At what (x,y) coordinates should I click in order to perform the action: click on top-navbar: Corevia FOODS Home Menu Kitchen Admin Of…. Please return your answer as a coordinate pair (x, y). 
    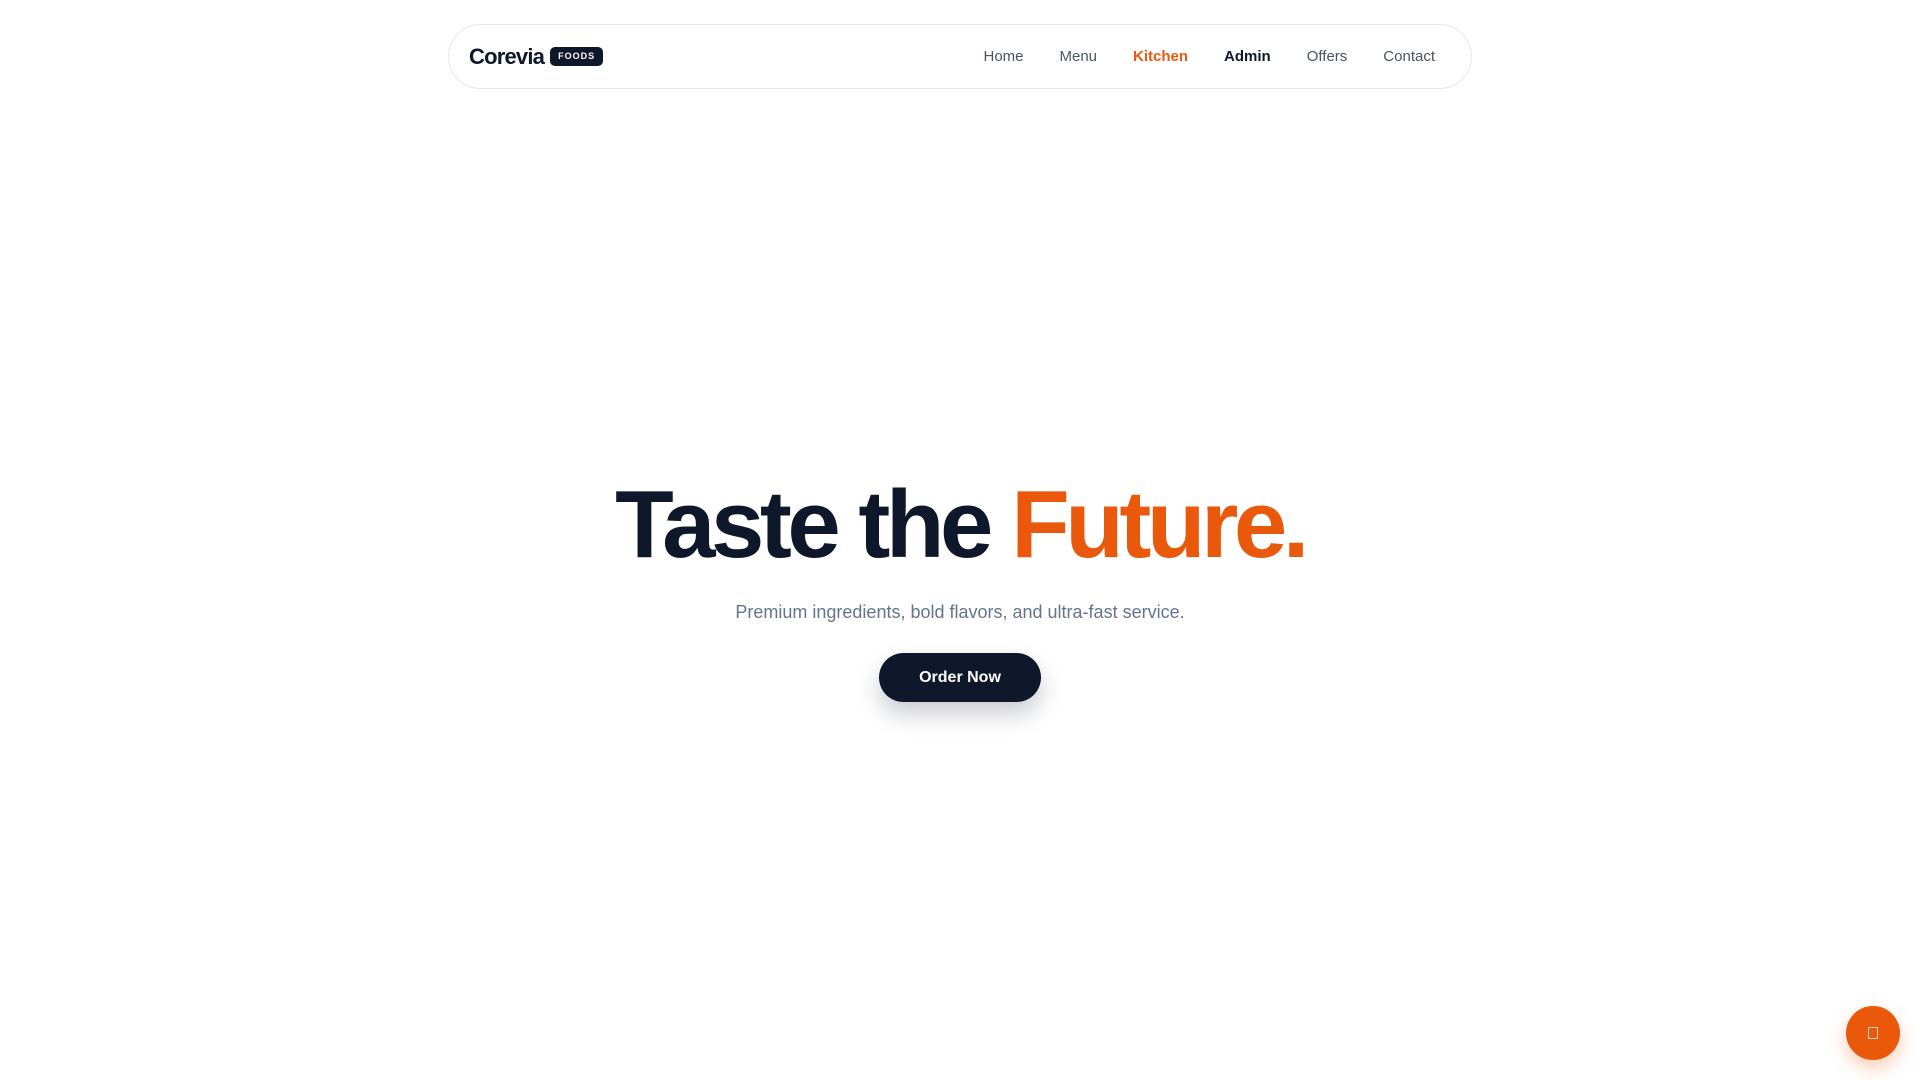
    Looking at the image, I should click on (960, 56).